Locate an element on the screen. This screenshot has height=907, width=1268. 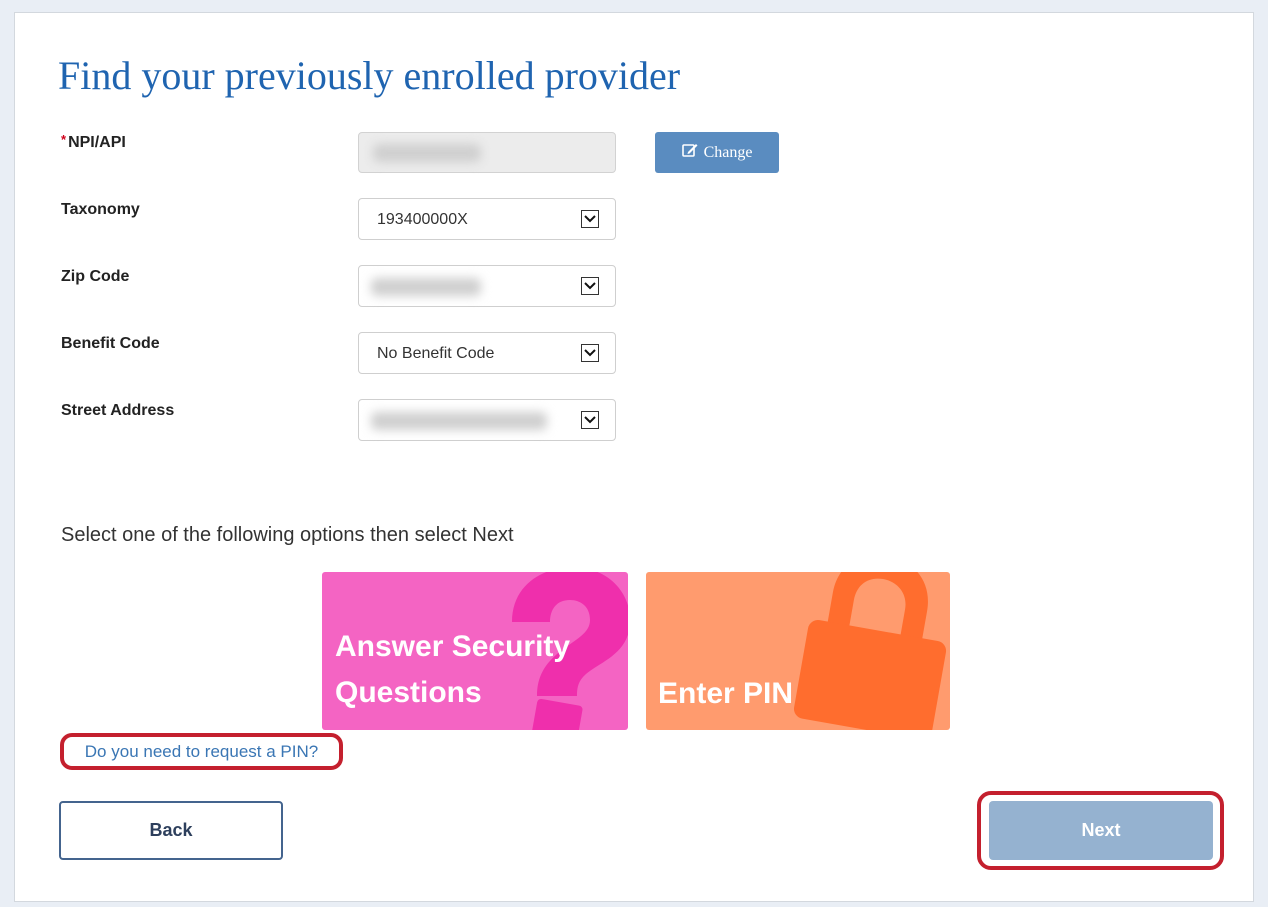
request-pin-link-highlight: Do you need to request a PIN? is located at coordinates (201, 751).